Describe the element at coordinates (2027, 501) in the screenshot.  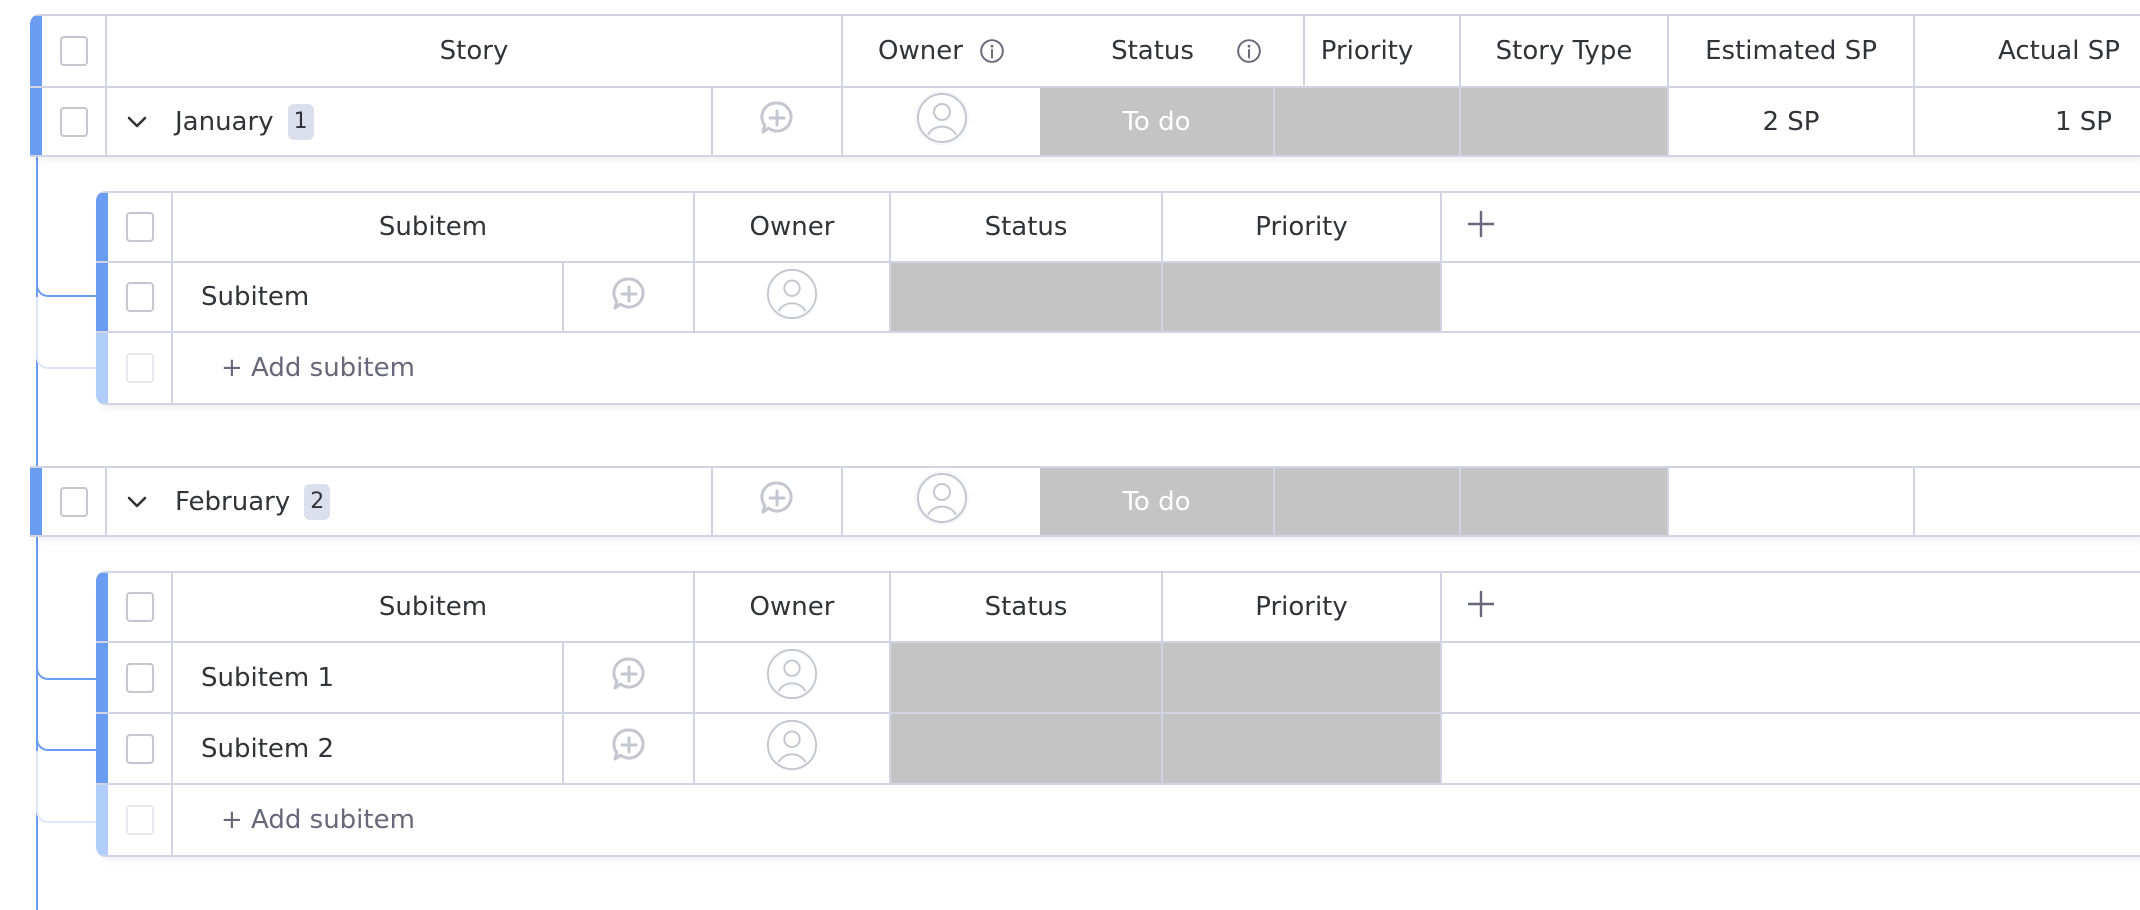
I see `actual-sp-cell` at that location.